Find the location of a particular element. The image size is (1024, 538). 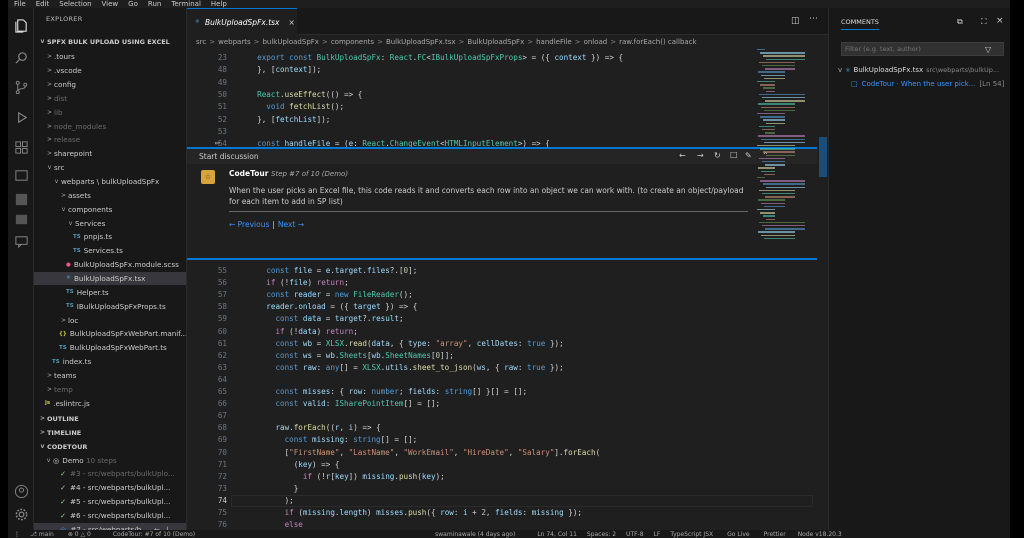

tree-item: js .eslintrc.js is located at coordinates (110, 403).